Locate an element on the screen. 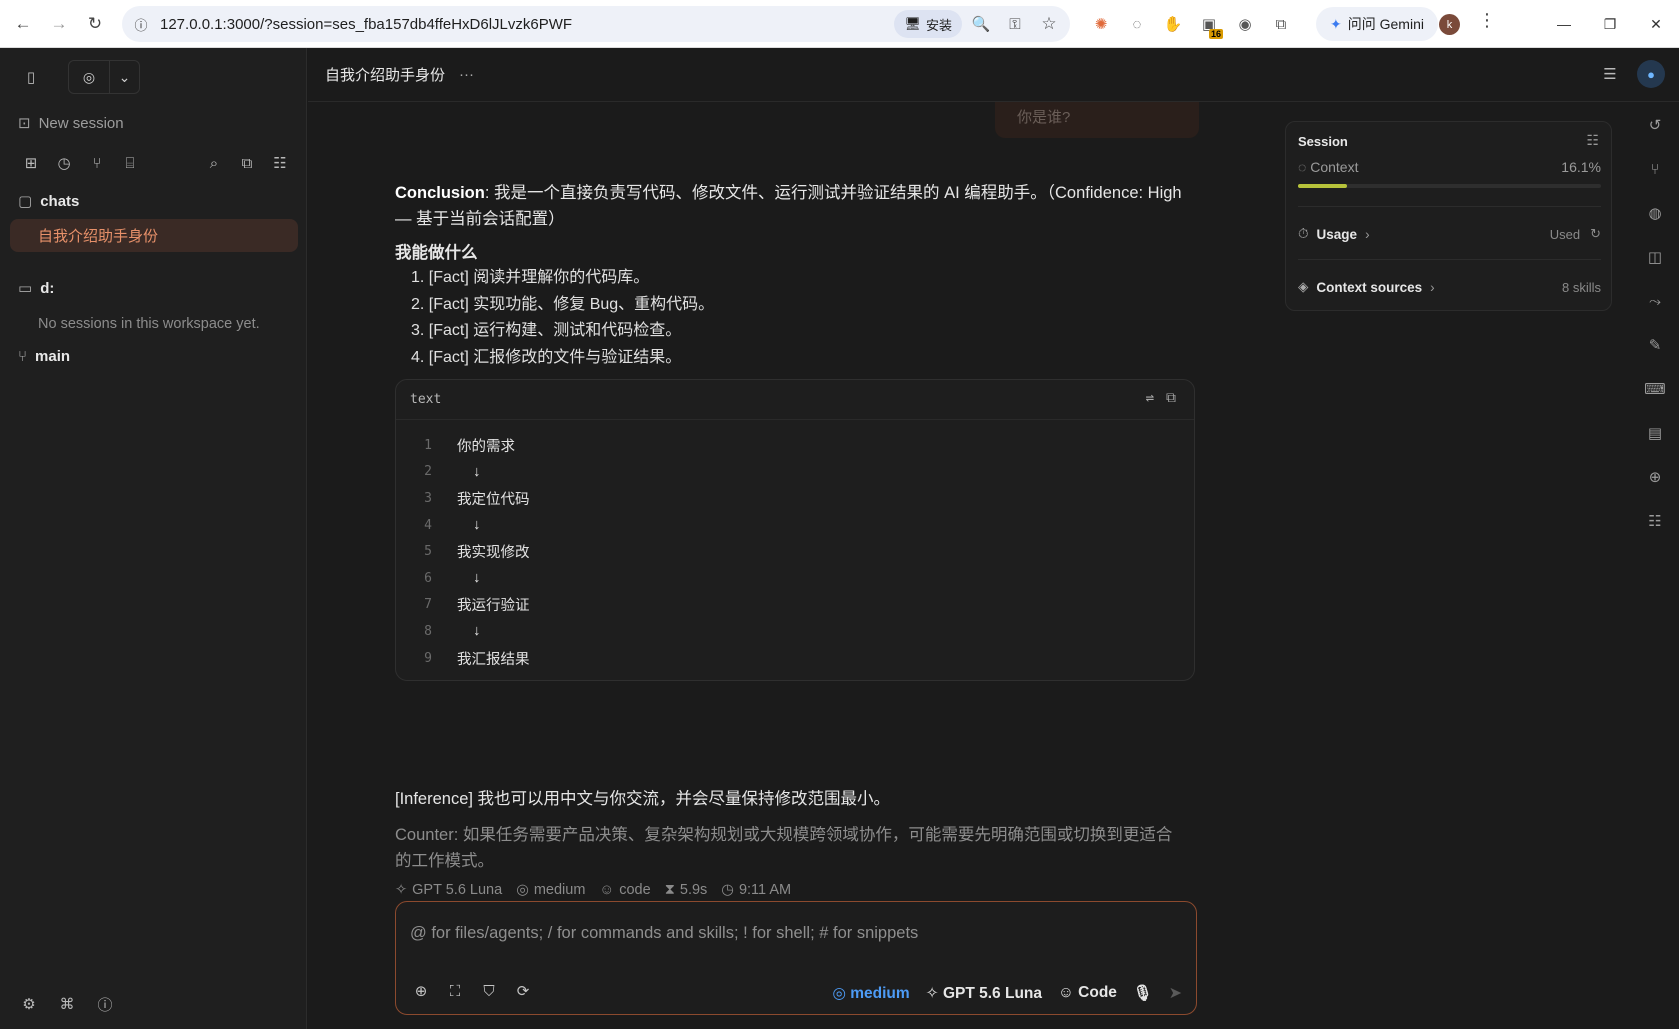 This screenshot has height=1029, width=1679. toggle-sidebar-icon: ▯ is located at coordinates (31, 77).